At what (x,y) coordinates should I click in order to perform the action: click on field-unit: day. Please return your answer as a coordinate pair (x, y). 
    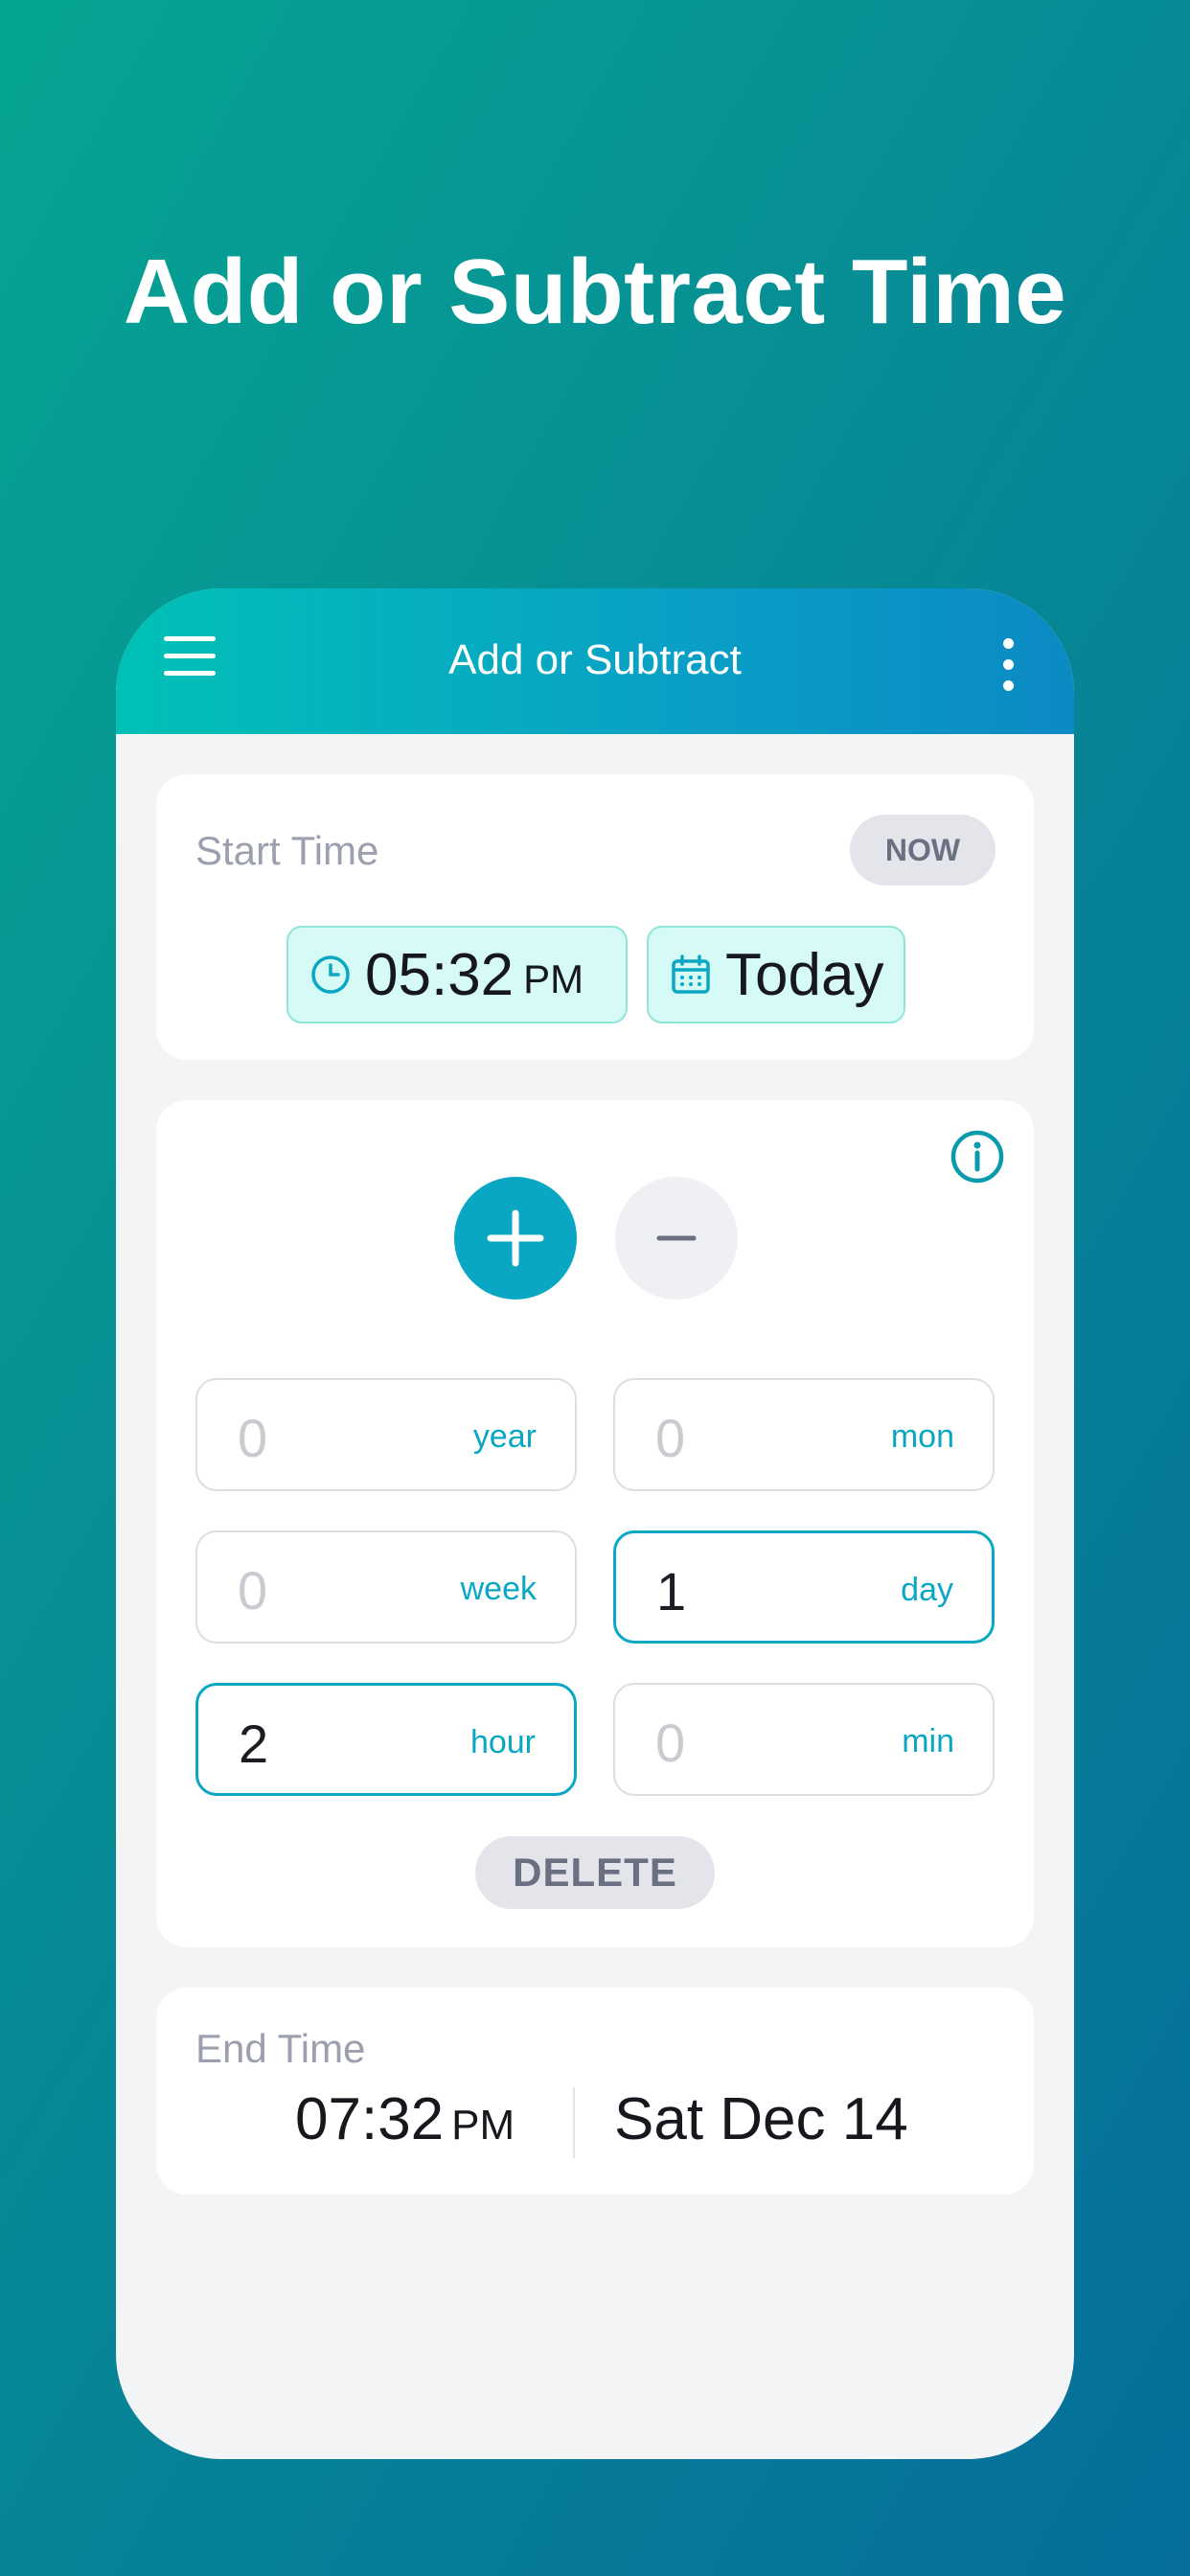
    Looking at the image, I should click on (927, 1590).